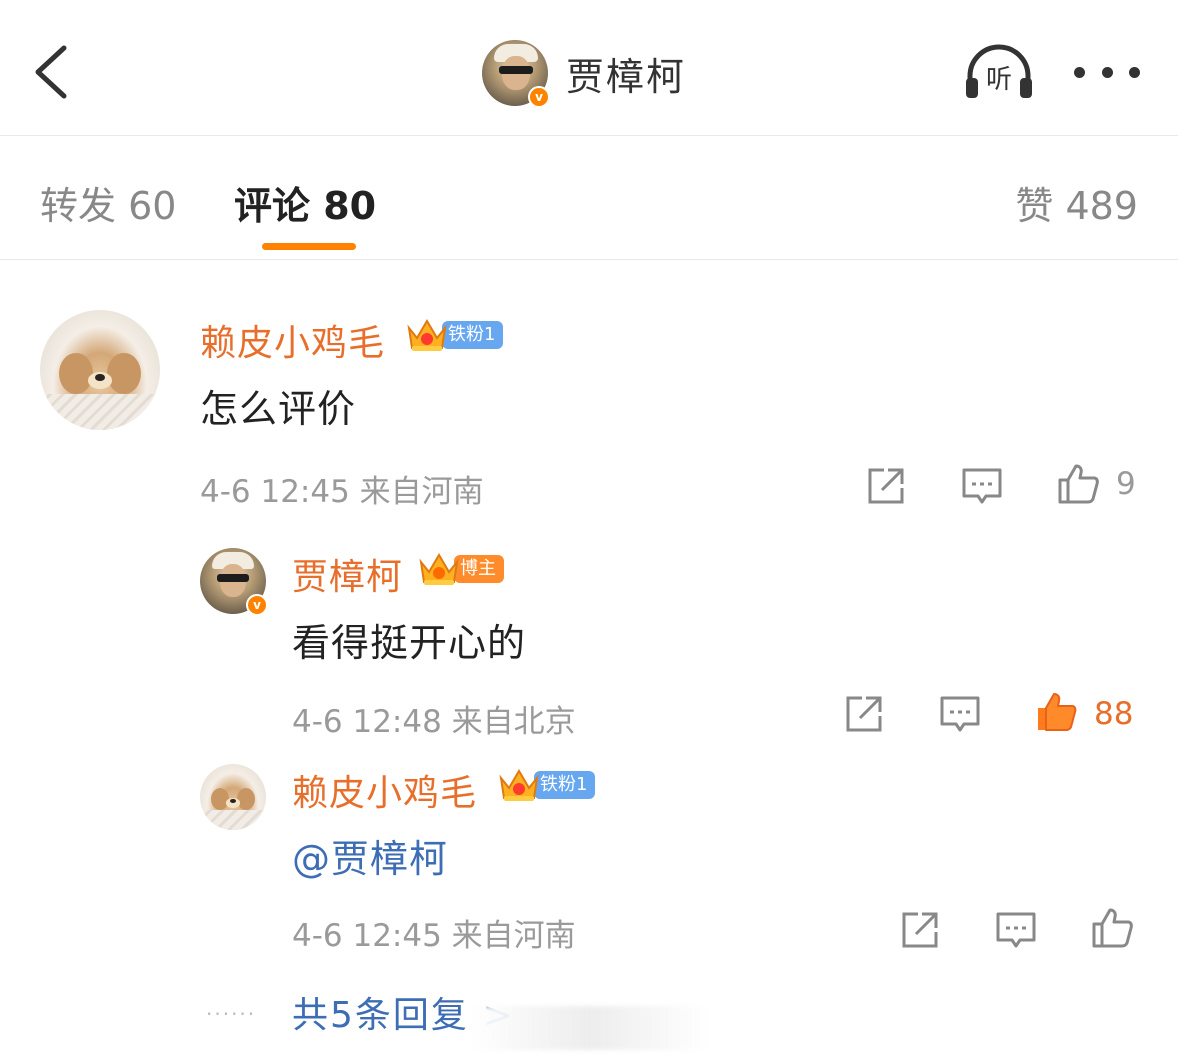 Image resolution: width=1178 pixels, height=1059 pixels. Describe the element at coordinates (479, 569) in the screenshot. I see `author-label: 博主` at that location.